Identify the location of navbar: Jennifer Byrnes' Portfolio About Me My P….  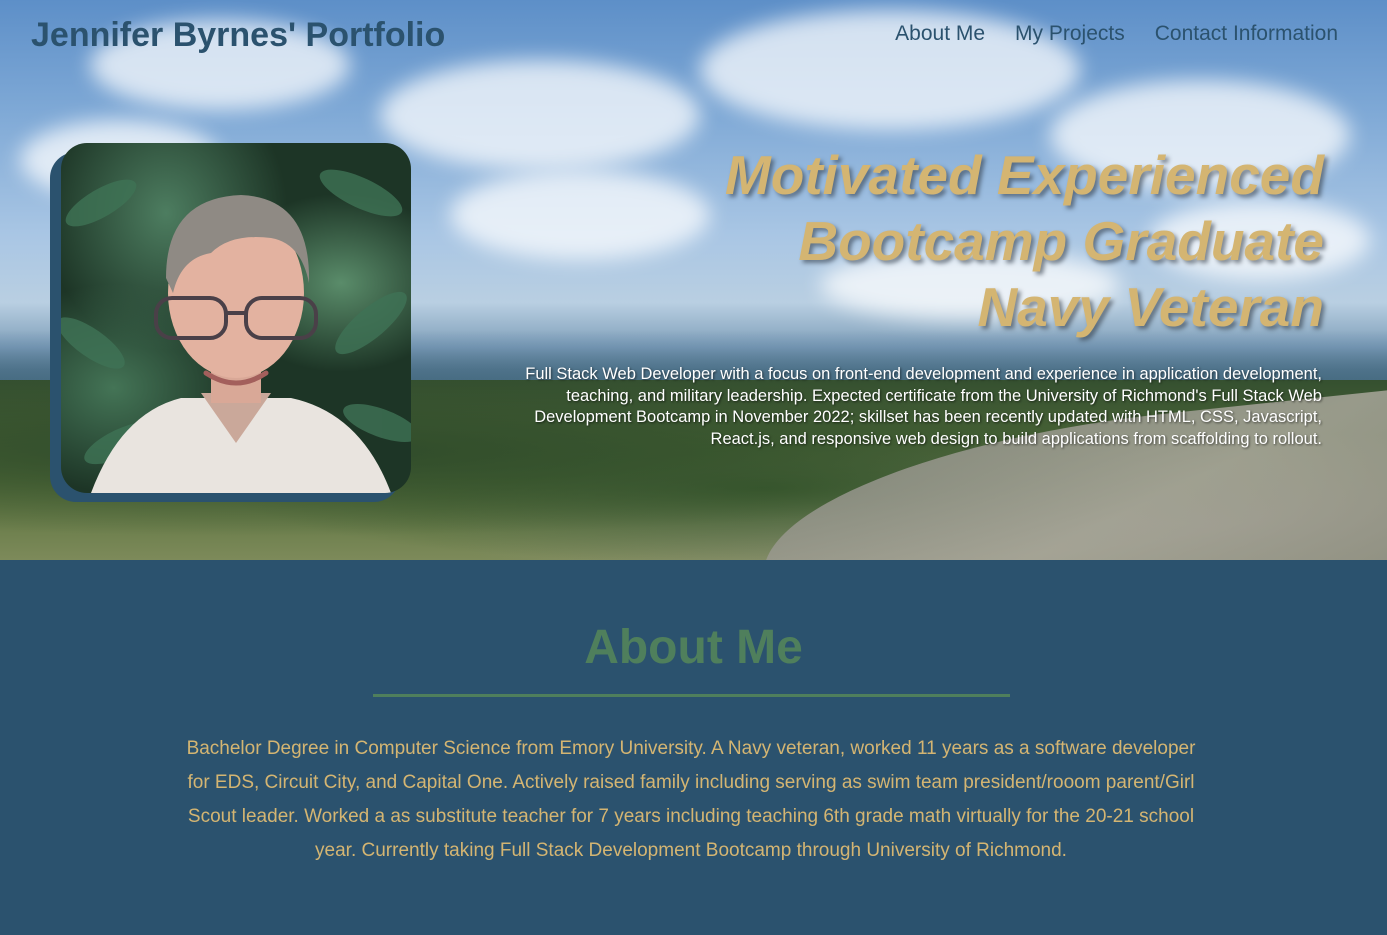
(693, 36).